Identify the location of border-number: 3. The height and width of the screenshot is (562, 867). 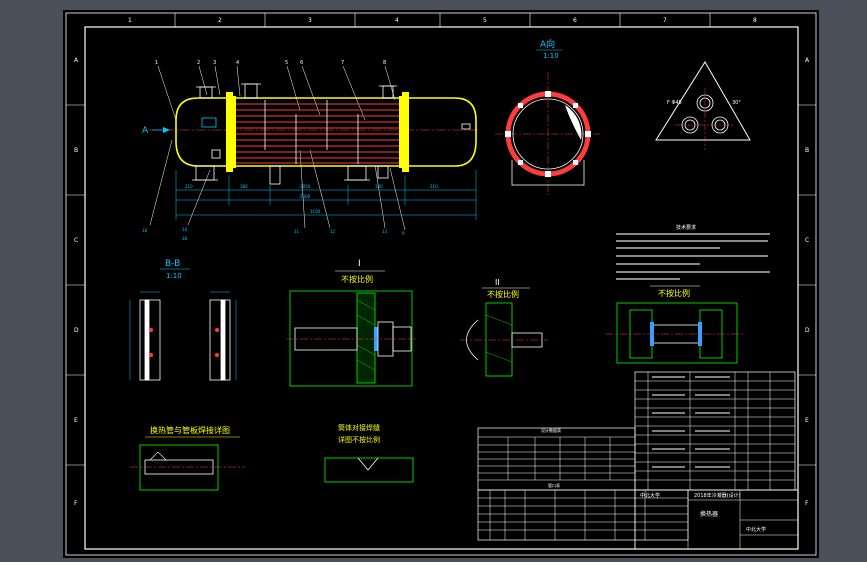
(310, 20).